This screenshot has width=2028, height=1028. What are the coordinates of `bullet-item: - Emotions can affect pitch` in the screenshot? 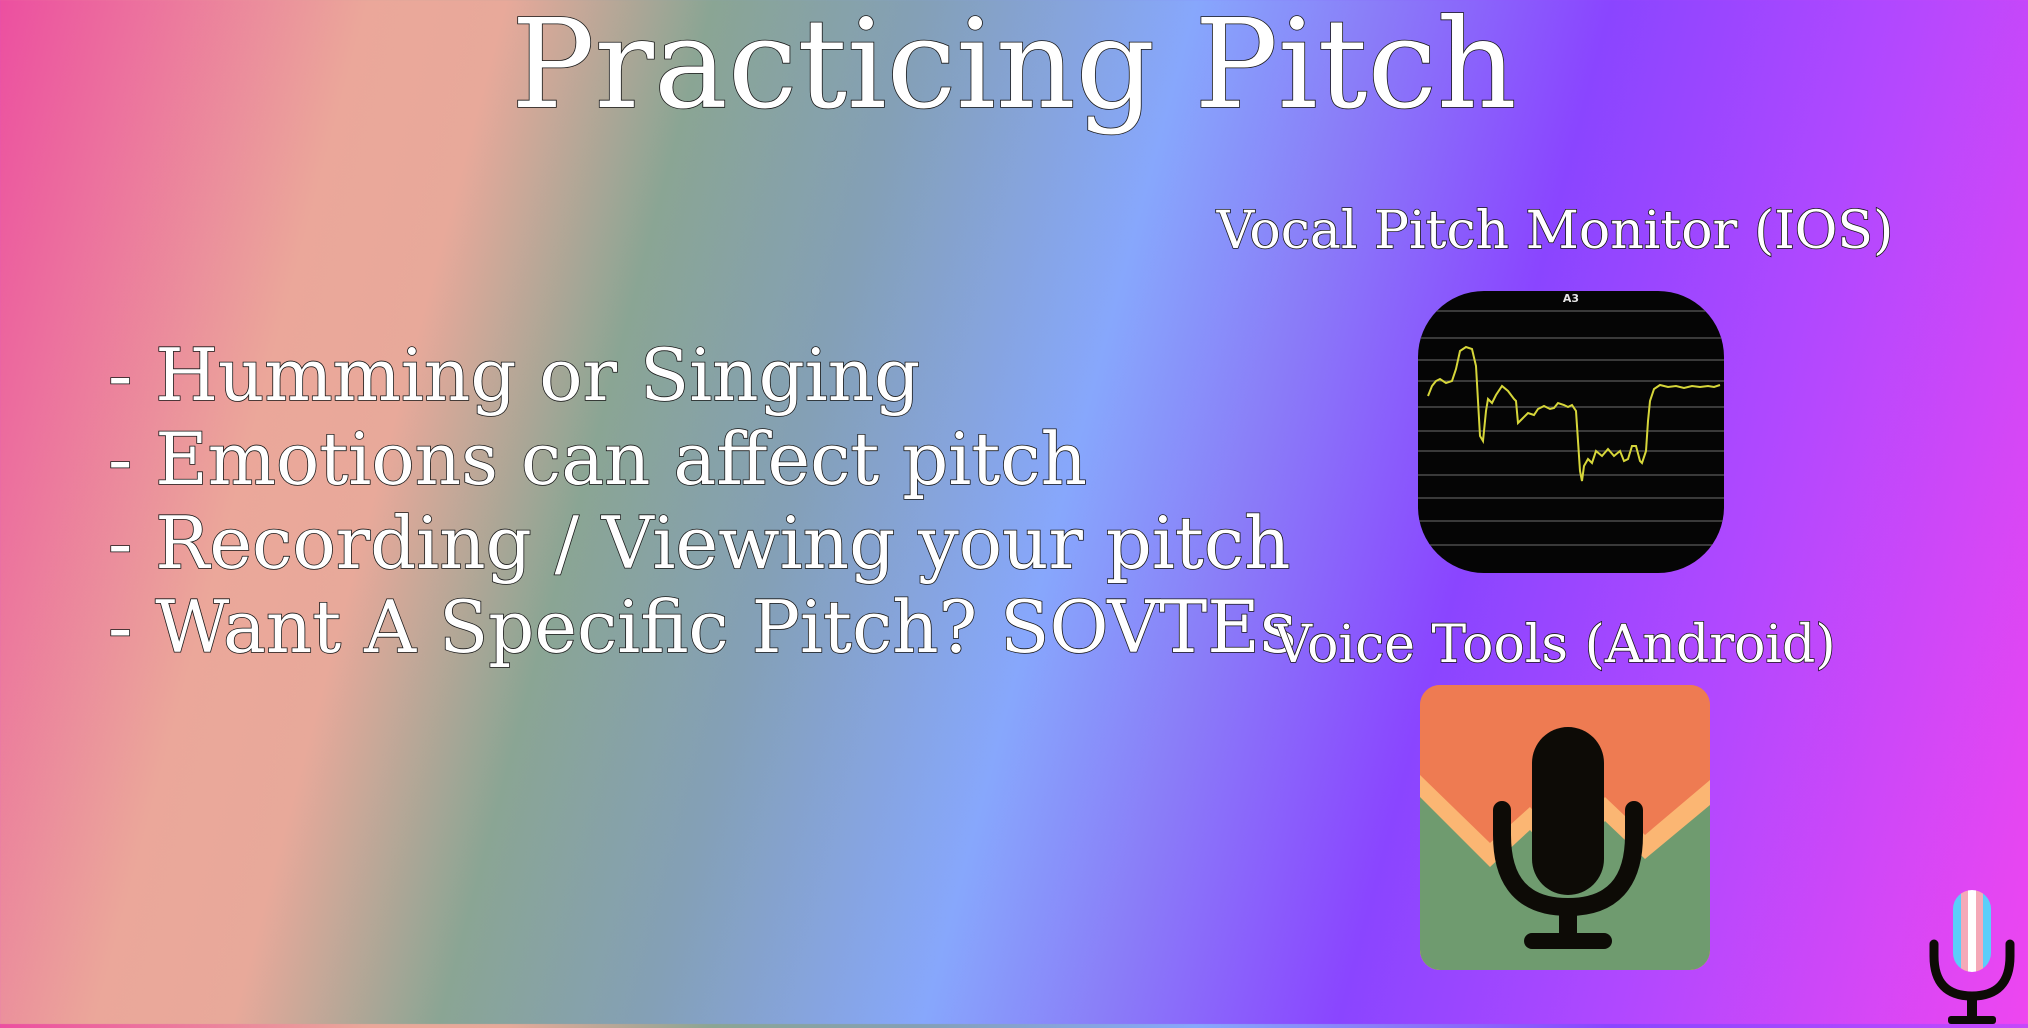 It's located at (597, 459).